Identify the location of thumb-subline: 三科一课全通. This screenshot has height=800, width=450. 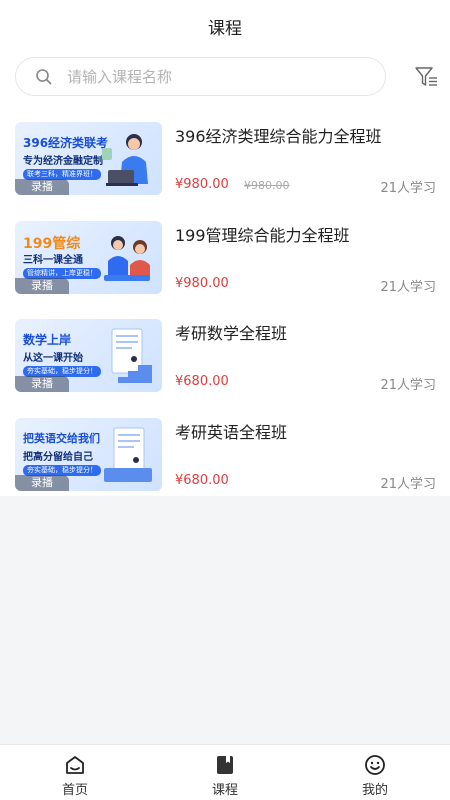
(53, 260).